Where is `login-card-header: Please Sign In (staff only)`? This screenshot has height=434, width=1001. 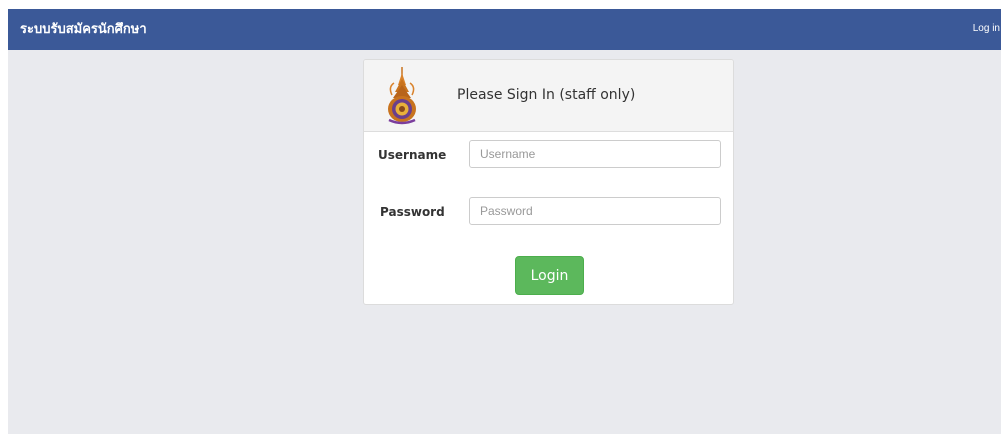 login-card-header: Please Sign In (staff only) is located at coordinates (548, 96).